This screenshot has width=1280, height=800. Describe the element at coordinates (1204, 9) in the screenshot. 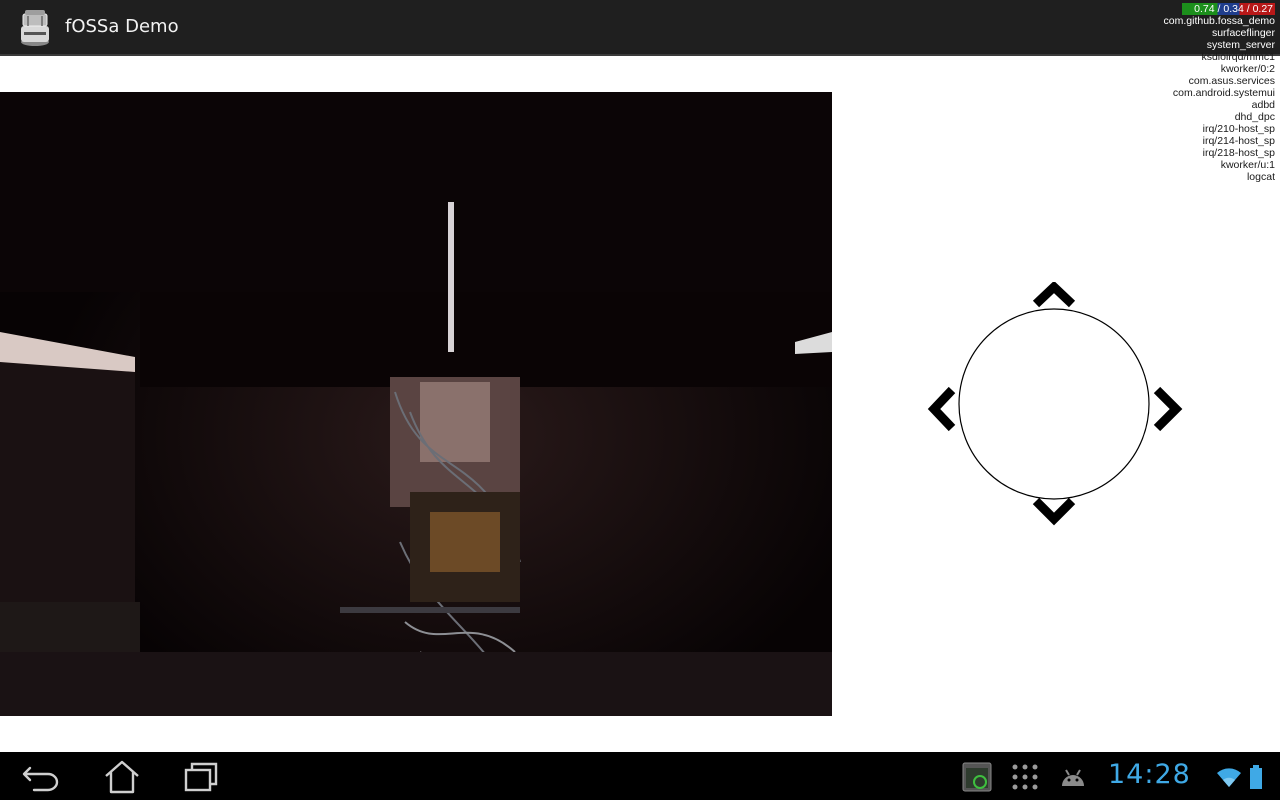

I see `load-1: 0.74` at that location.